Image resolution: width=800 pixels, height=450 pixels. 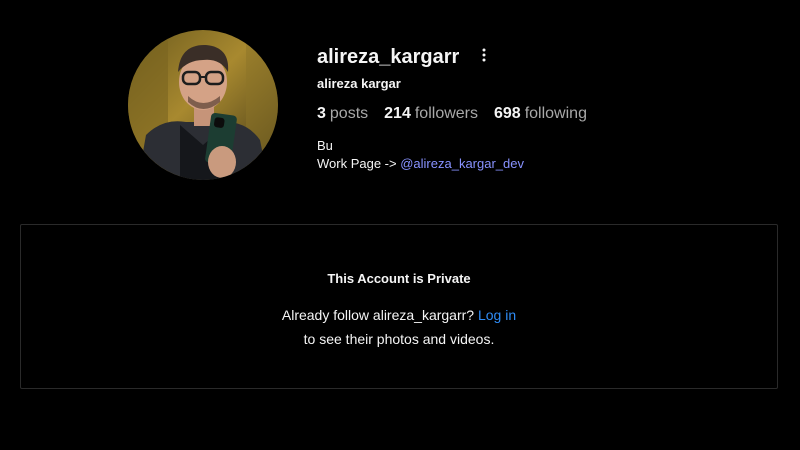 I want to click on private-notice-line-2: to see their photos and videos., so click(x=399, y=339).